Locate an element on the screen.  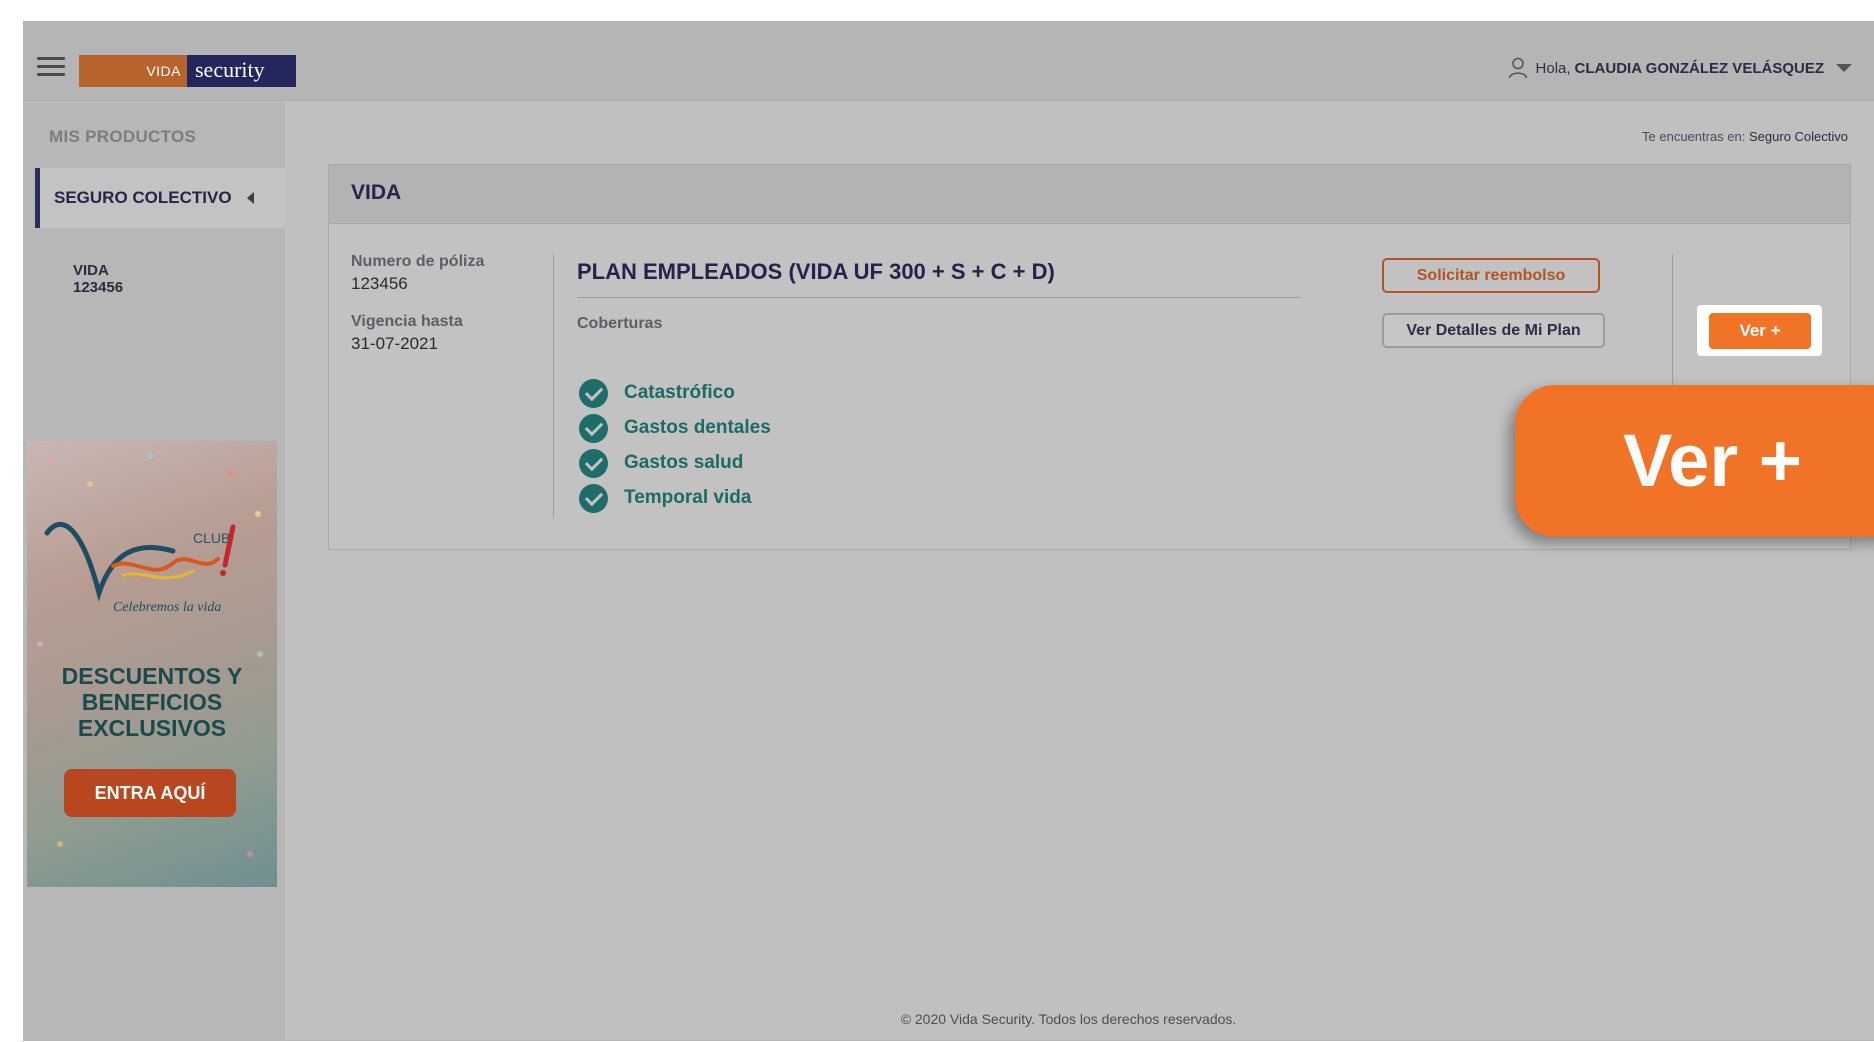
user-icon is located at coordinates (1517, 68).